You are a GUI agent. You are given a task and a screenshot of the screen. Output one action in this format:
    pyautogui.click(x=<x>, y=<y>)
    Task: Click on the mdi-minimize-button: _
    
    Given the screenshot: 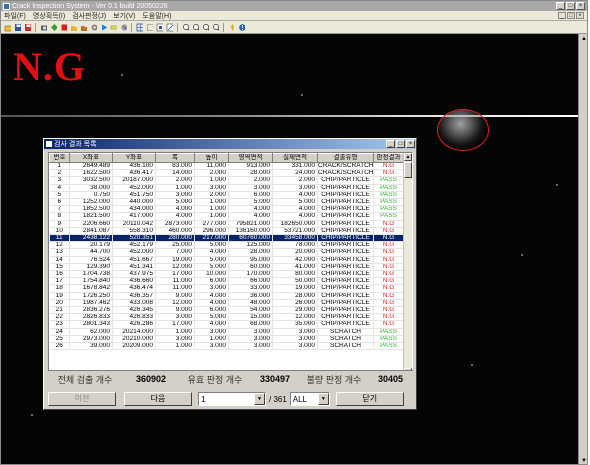 What is the action you would take?
    pyautogui.click(x=562, y=15)
    